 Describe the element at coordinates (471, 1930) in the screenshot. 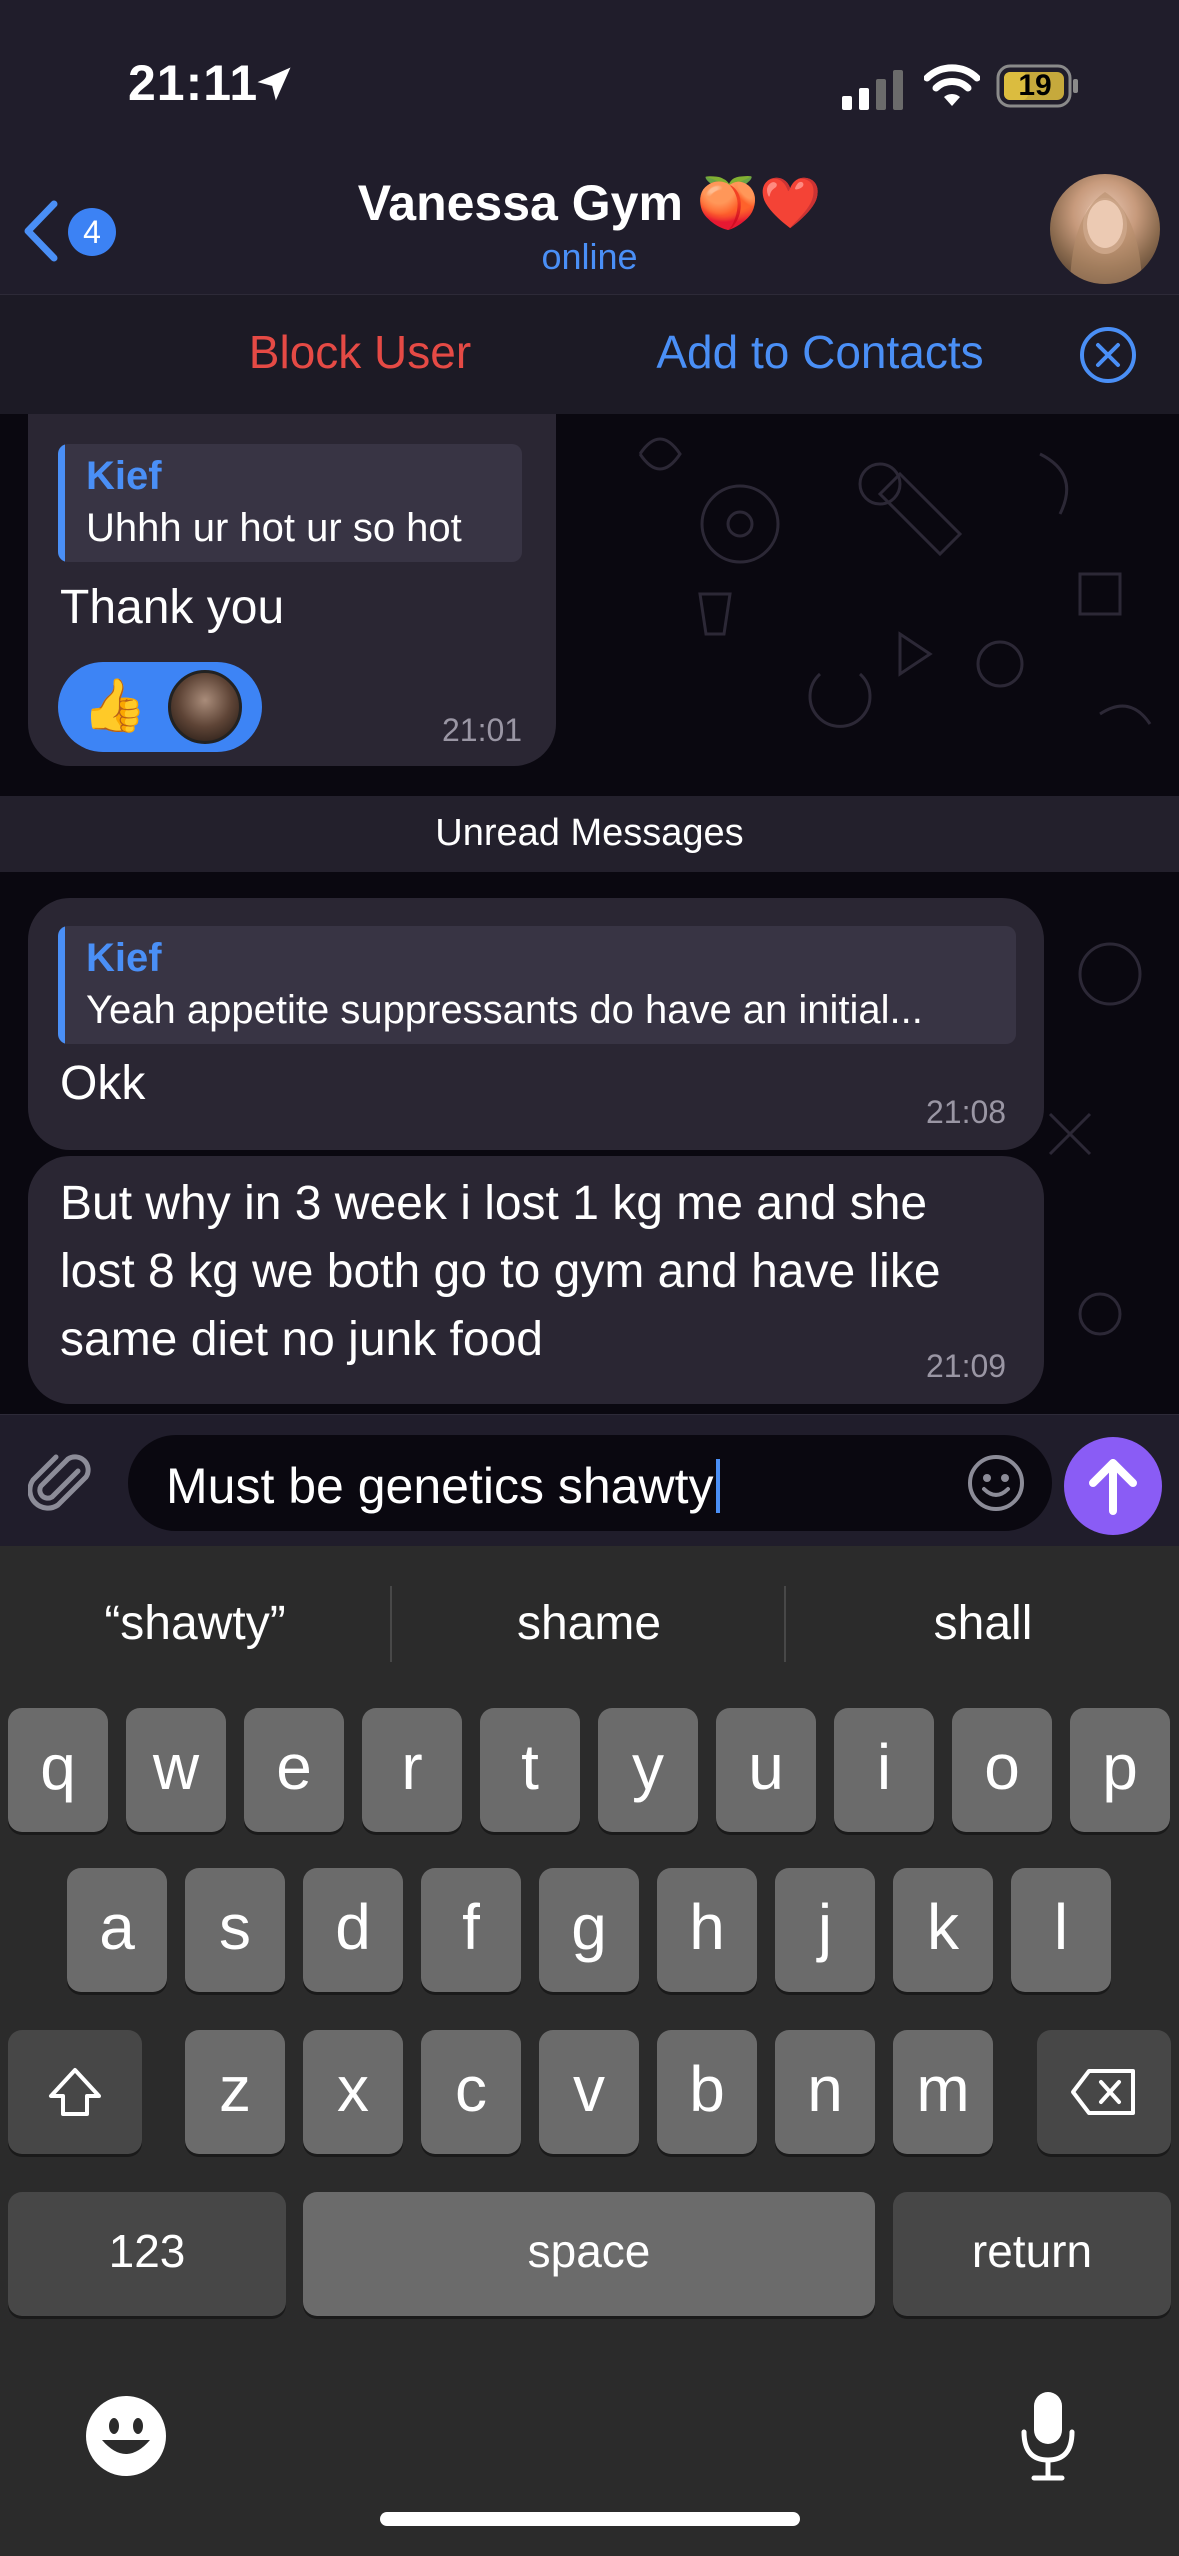

I see `key-f: f` at that location.